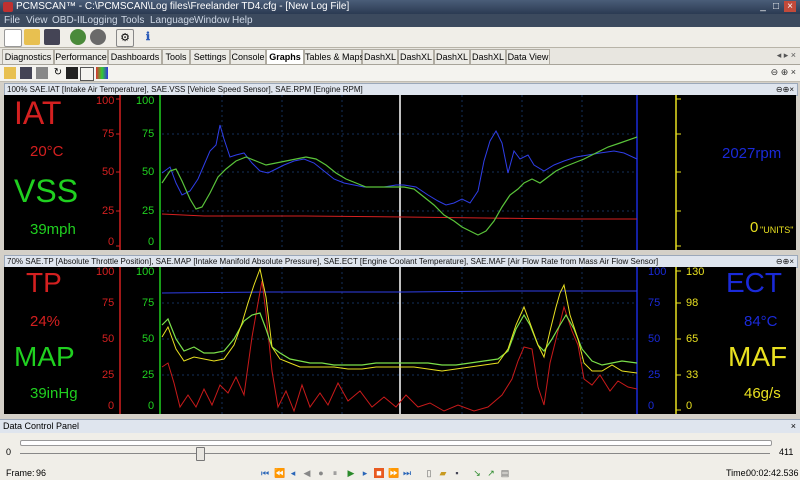 Image resolution: width=800 pixels, height=480 pixels. What do you see at coordinates (785, 261) in the screenshot?
I see `graph2-window-controls-icon: ⊖⊕×` at bounding box center [785, 261].